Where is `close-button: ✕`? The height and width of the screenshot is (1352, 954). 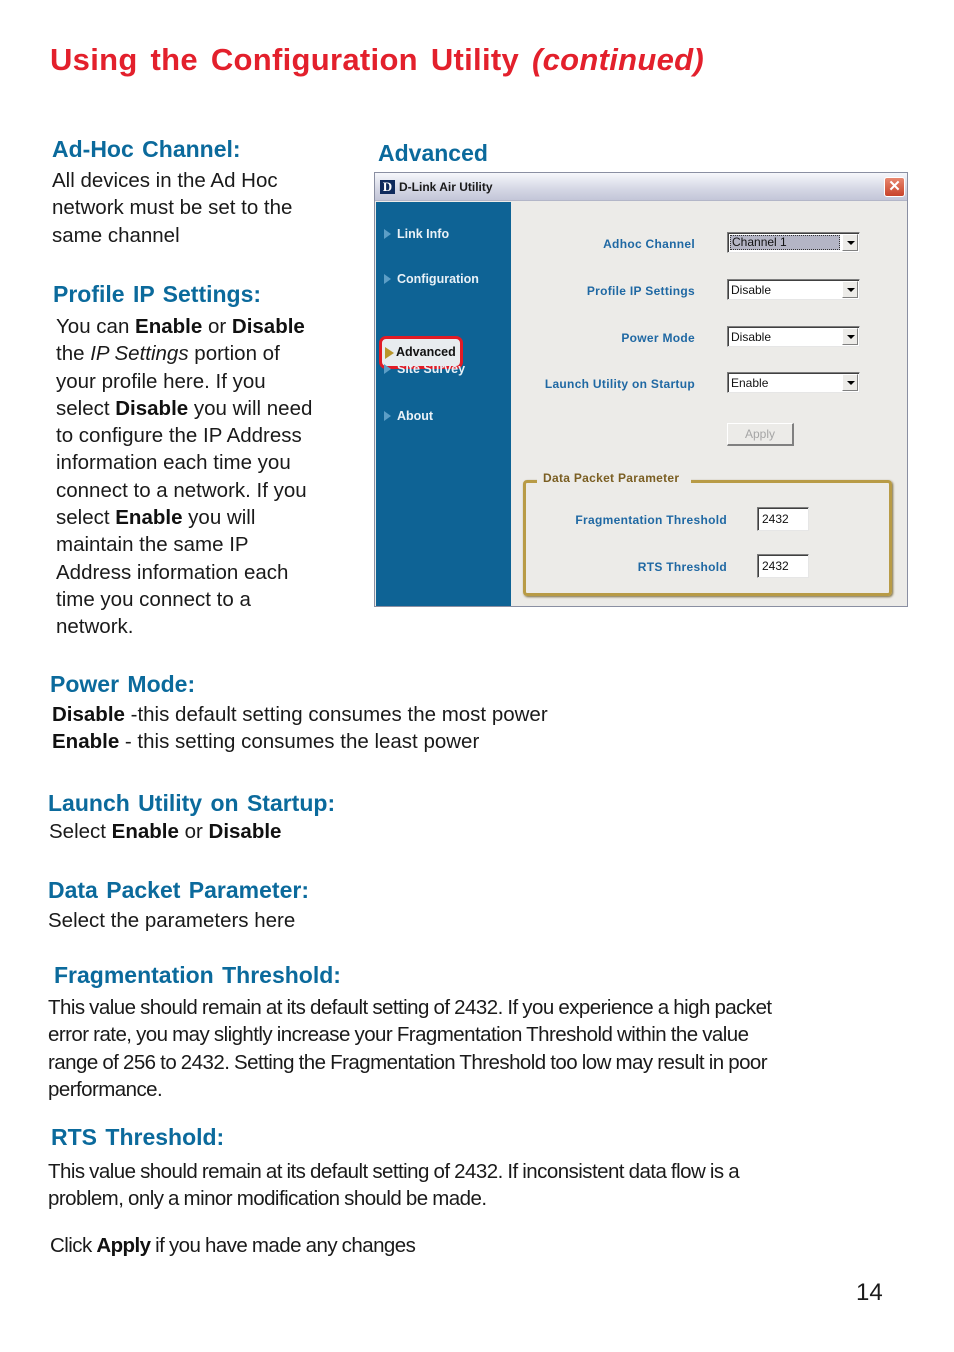
close-button: ✕ is located at coordinates (894, 187).